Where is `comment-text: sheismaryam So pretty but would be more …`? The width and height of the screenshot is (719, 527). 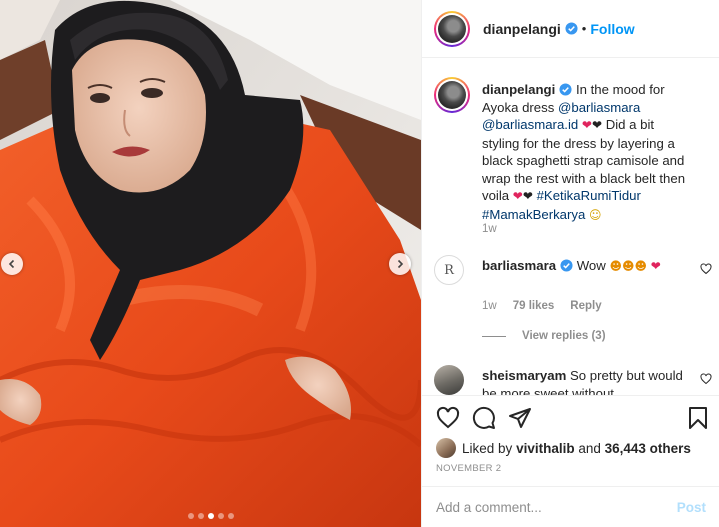
comment-text: sheismaryam So pretty but would be more … is located at coordinates (588, 381).